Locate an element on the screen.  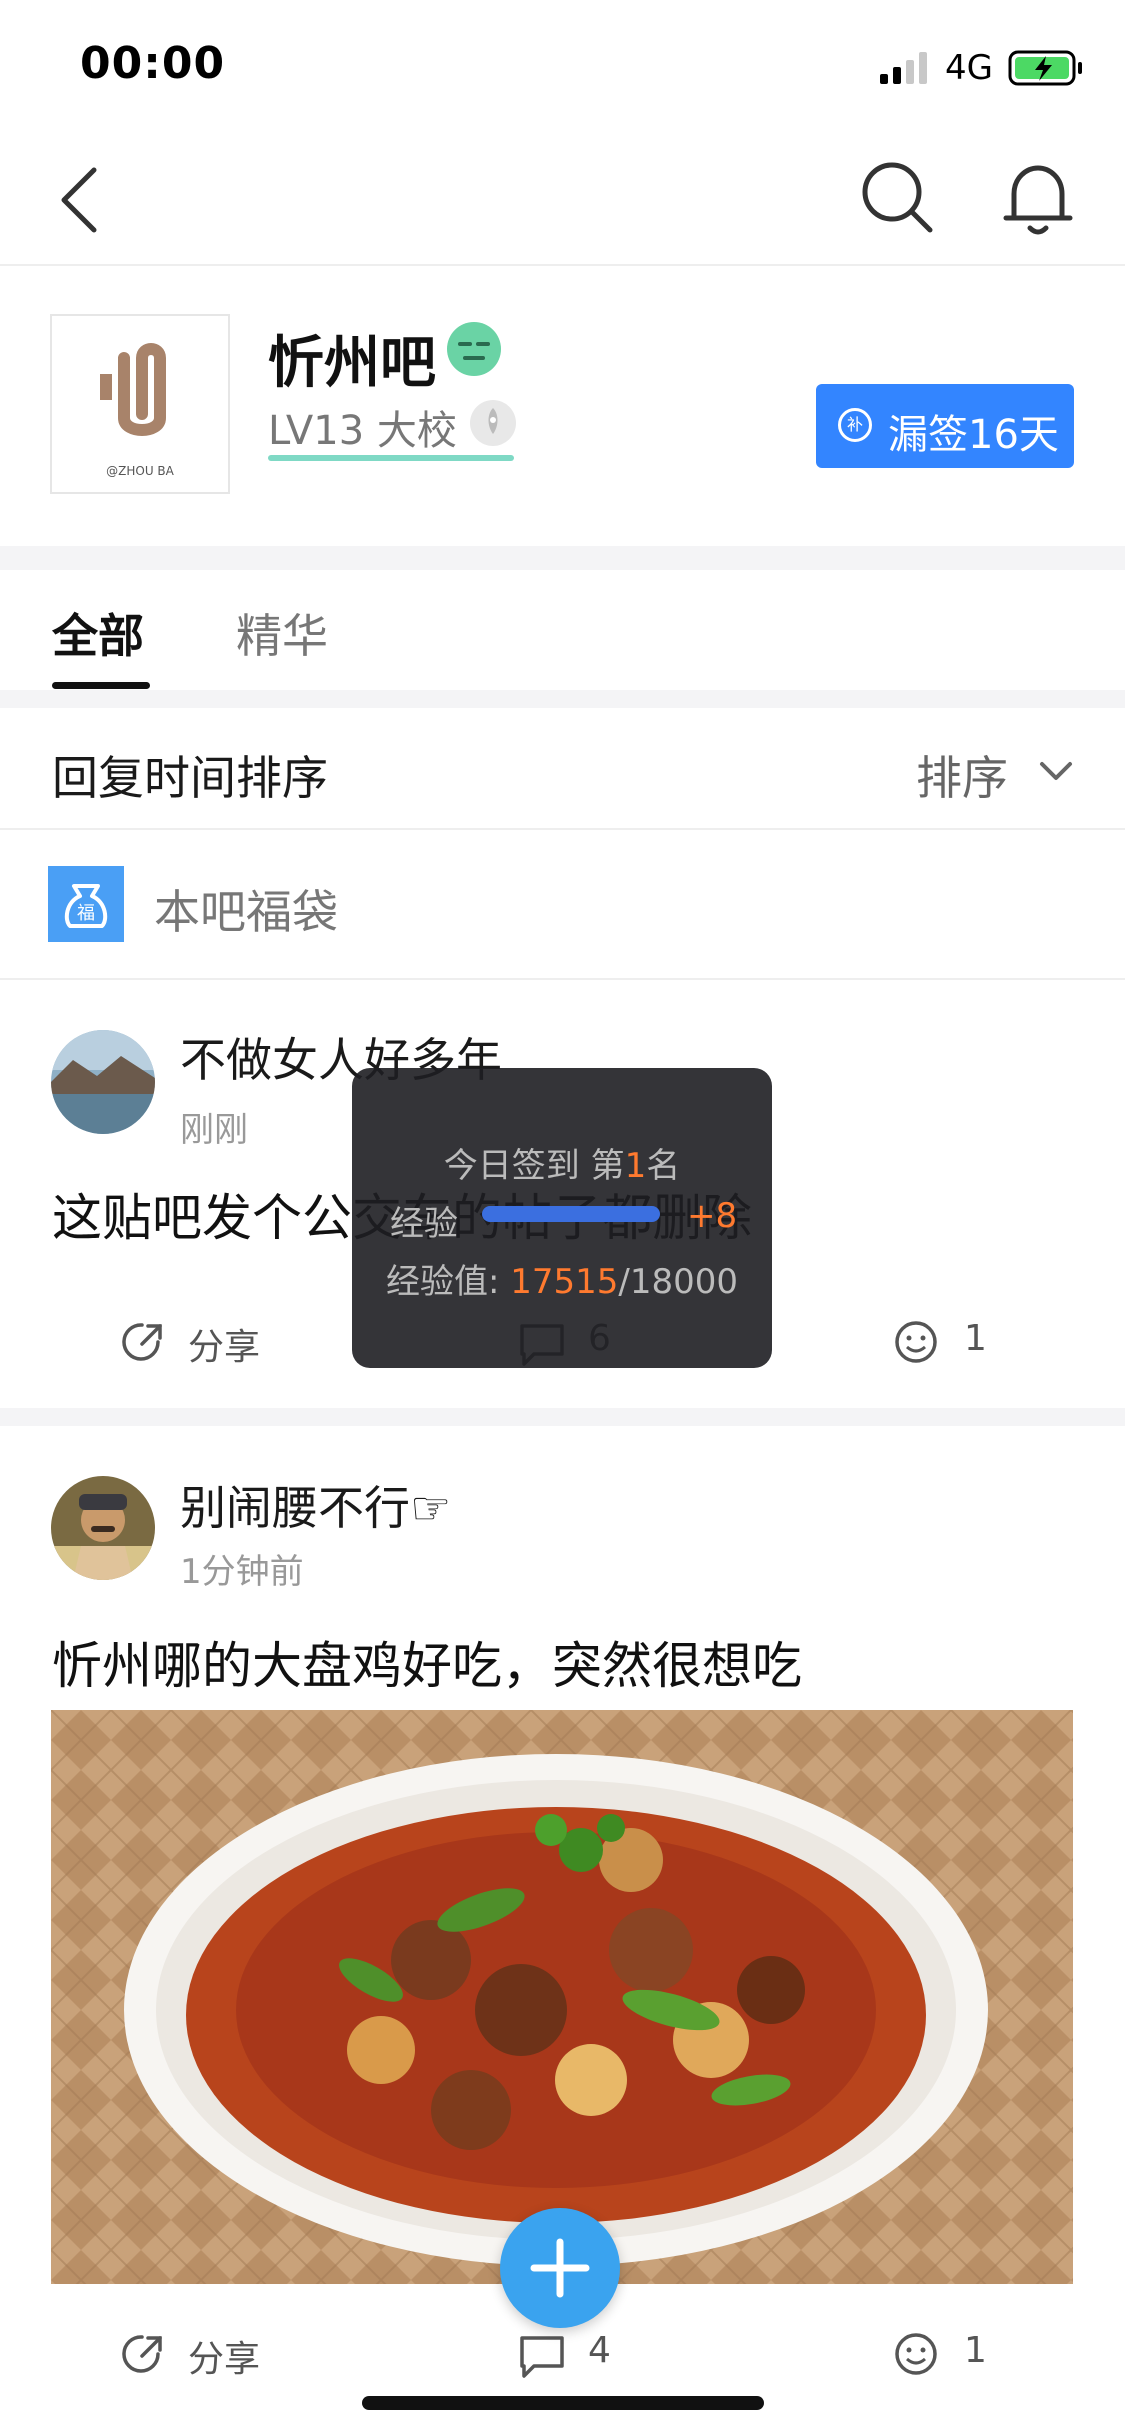
status-time: 00:00 is located at coordinates (153, 63).